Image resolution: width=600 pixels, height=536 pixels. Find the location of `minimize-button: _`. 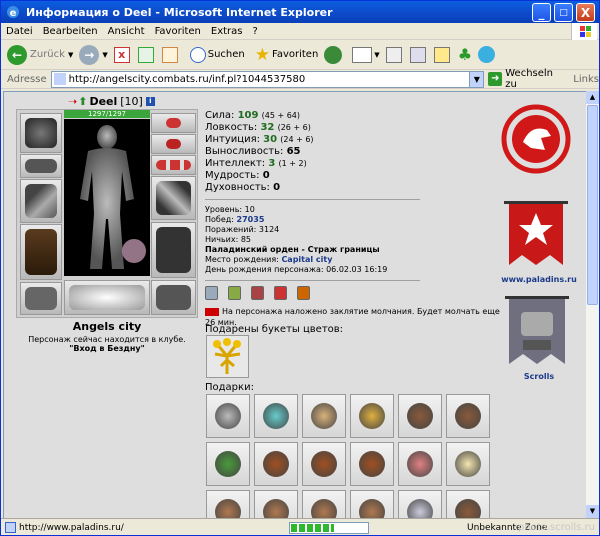

minimize-button: _ is located at coordinates (541, 12).